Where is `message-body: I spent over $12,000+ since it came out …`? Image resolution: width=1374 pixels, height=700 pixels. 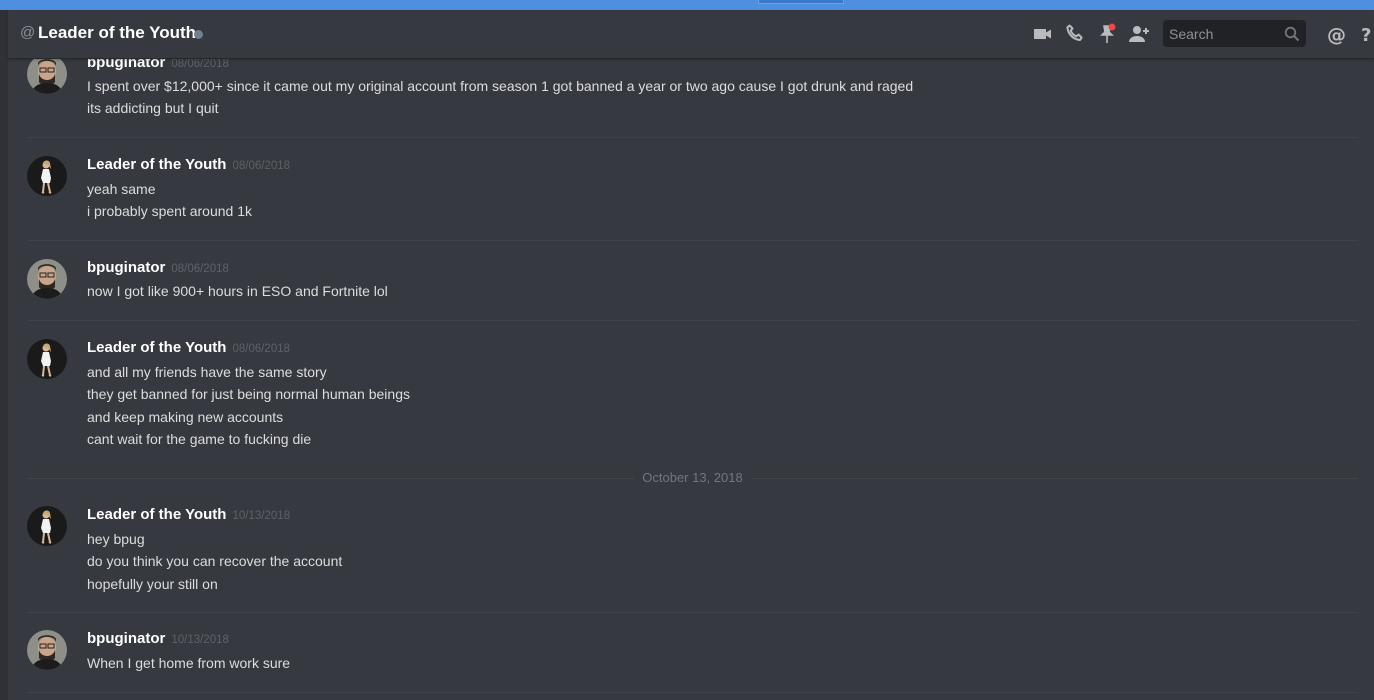 message-body: I spent over $12,000+ since it came out … is located at coordinates (500, 97).